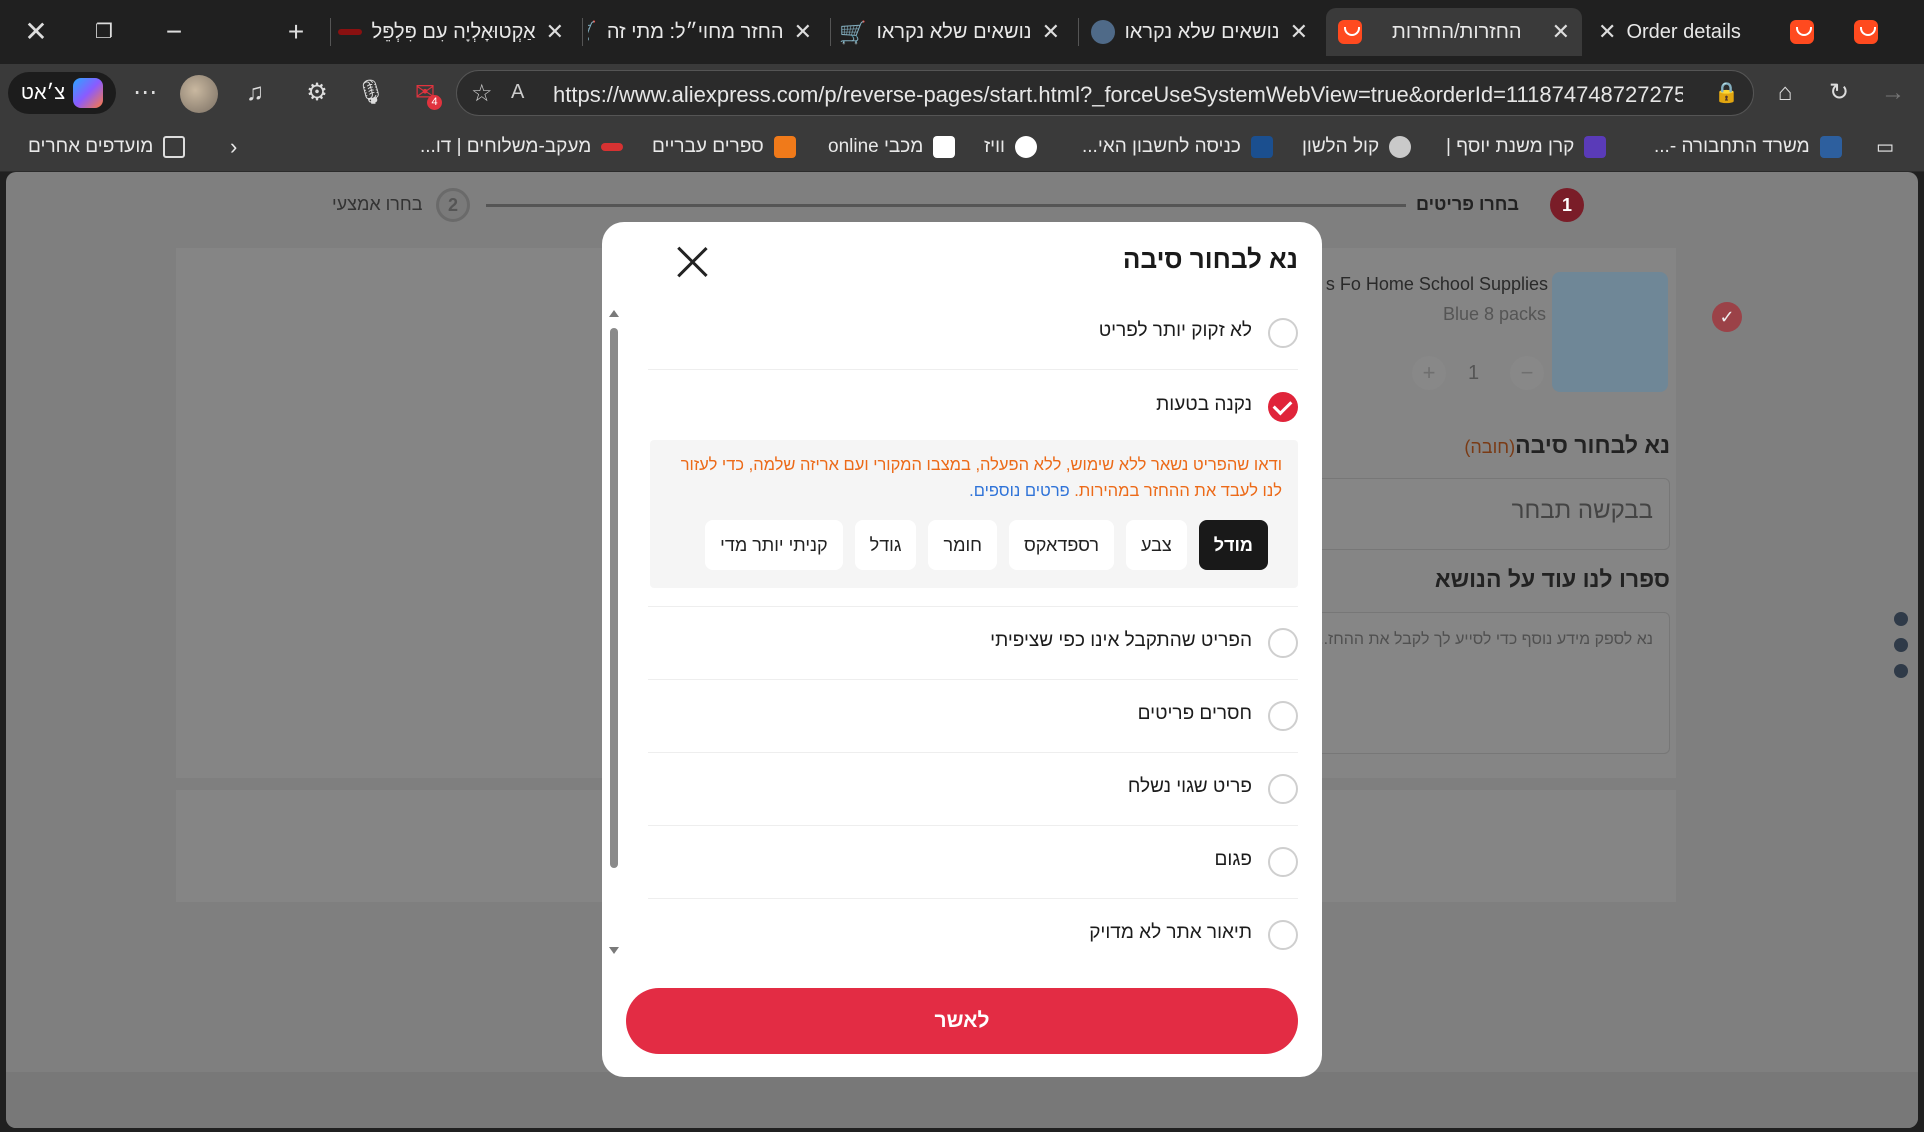 This screenshot has width=1924, height=1132. I want to click on extensions-icon: ⚙, so click(317, 93).